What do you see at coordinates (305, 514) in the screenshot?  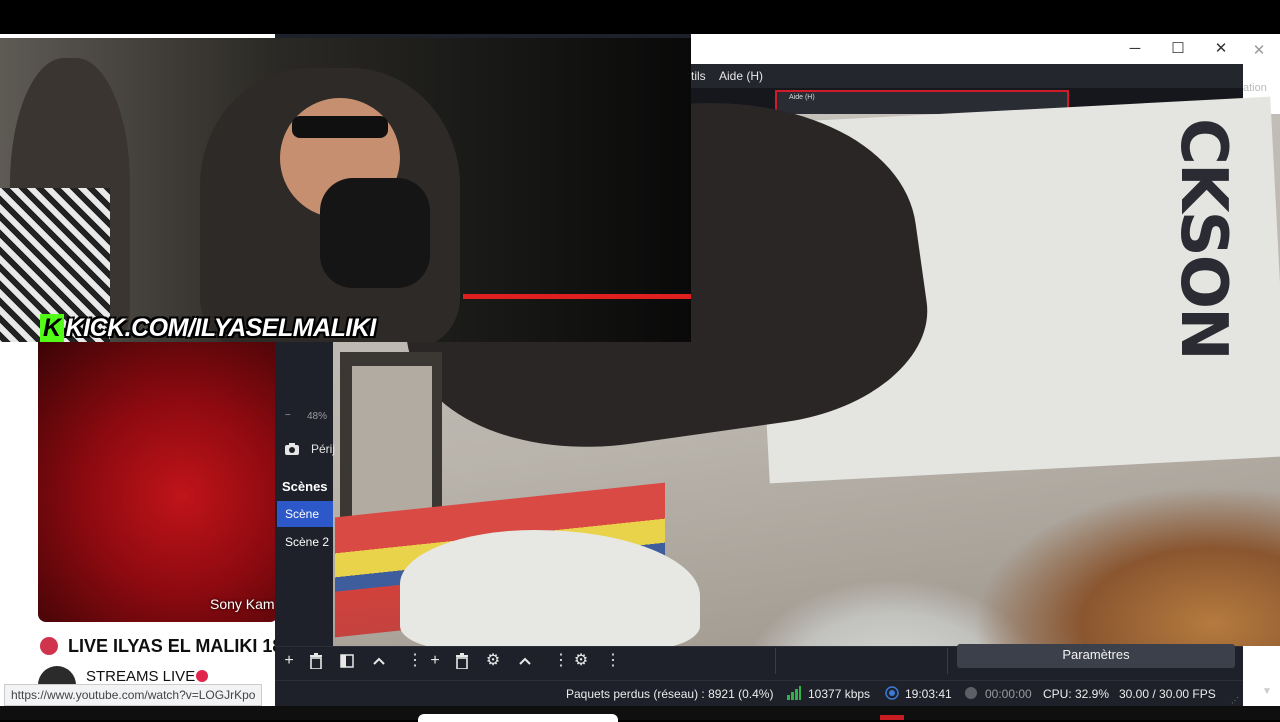 I see `scene-item-scene: Scène` at bounding box center [305, 514].